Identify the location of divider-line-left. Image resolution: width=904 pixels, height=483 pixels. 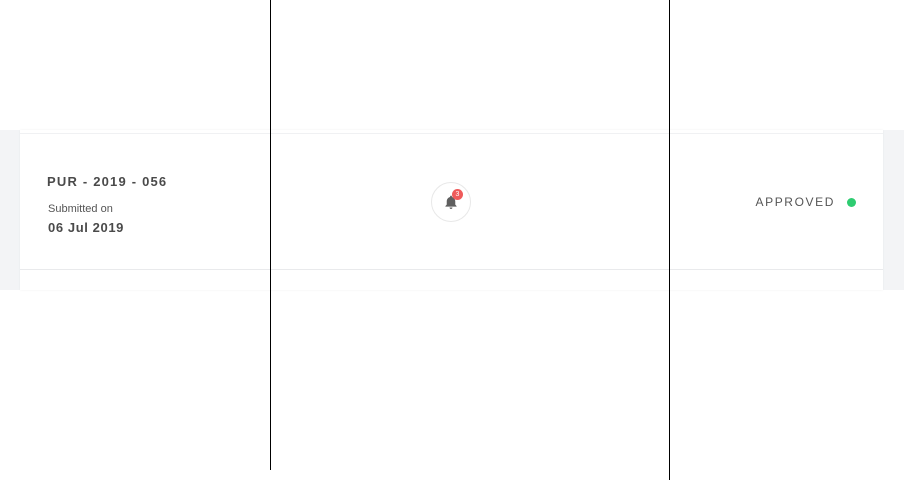
(270, 235).